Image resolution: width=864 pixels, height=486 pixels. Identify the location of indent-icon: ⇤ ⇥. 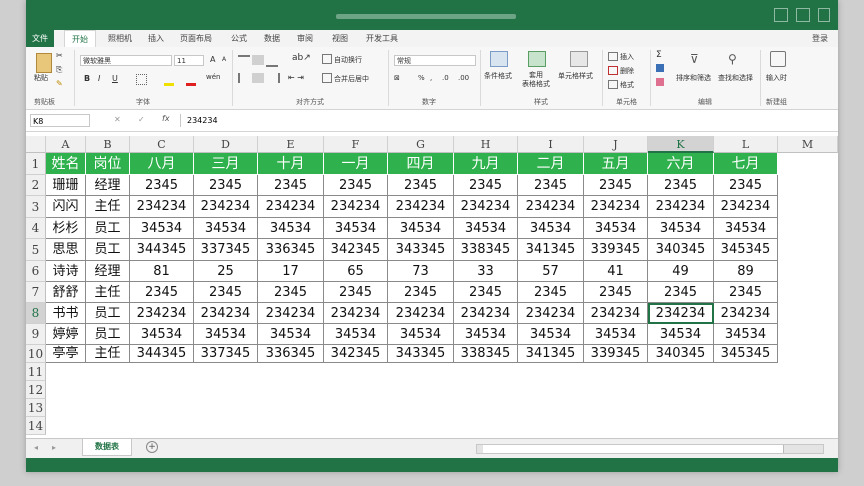
(296, 77).